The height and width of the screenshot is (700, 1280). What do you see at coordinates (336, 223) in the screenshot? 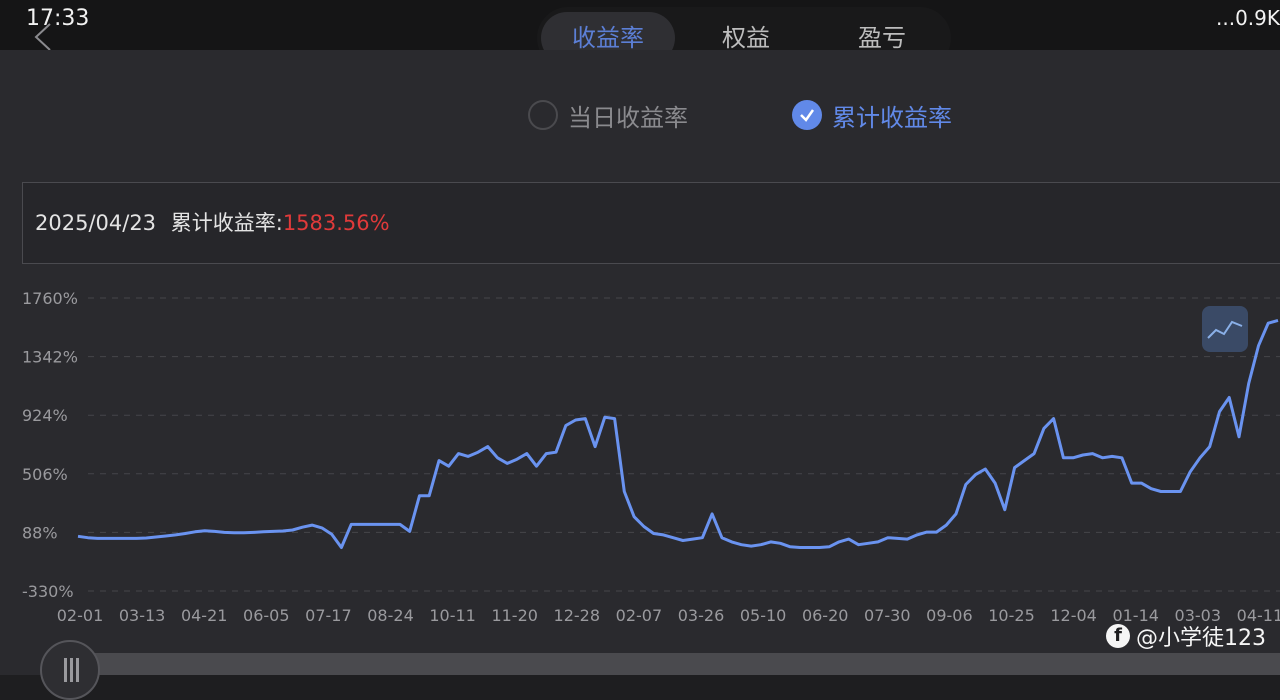
I see `info-value: 1583.56%` at bounding box center [336, 223].